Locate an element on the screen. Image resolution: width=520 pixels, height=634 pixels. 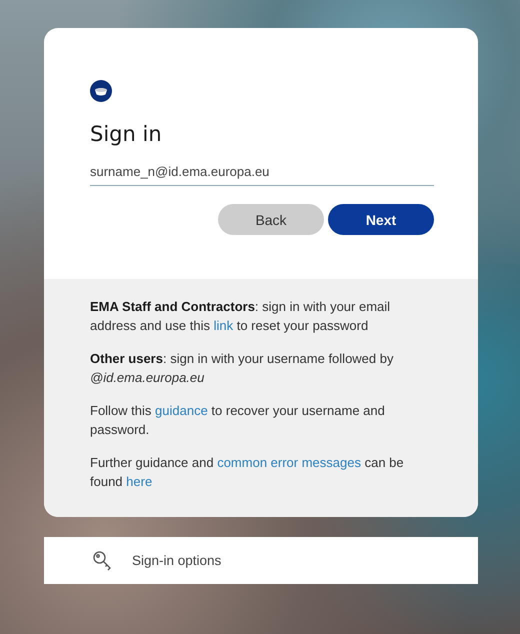
info-text: Follow this guidance to recover your username and password. is located at coordinates (238, 420).